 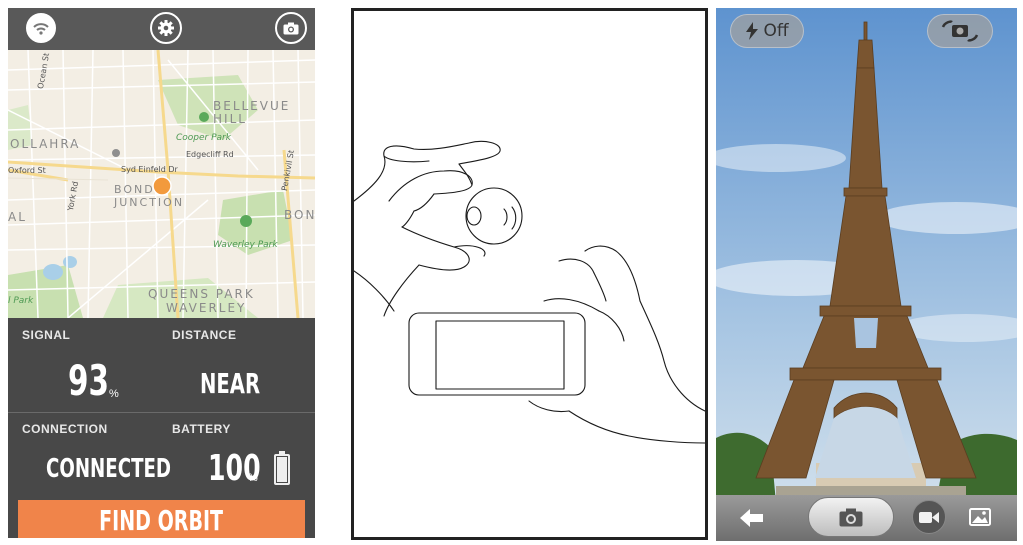 I want to click on flash-label: Off, so click(x=776, y=31).